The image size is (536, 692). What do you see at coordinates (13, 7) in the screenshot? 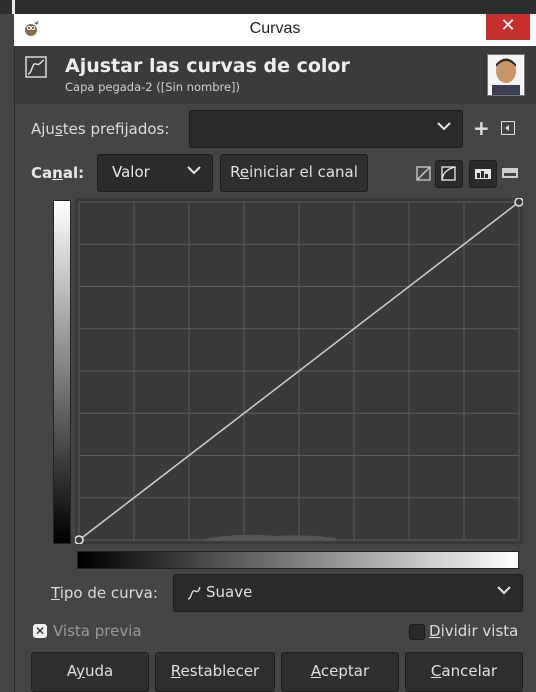
I see `background-window-edge` at bounding box center [13, 7].